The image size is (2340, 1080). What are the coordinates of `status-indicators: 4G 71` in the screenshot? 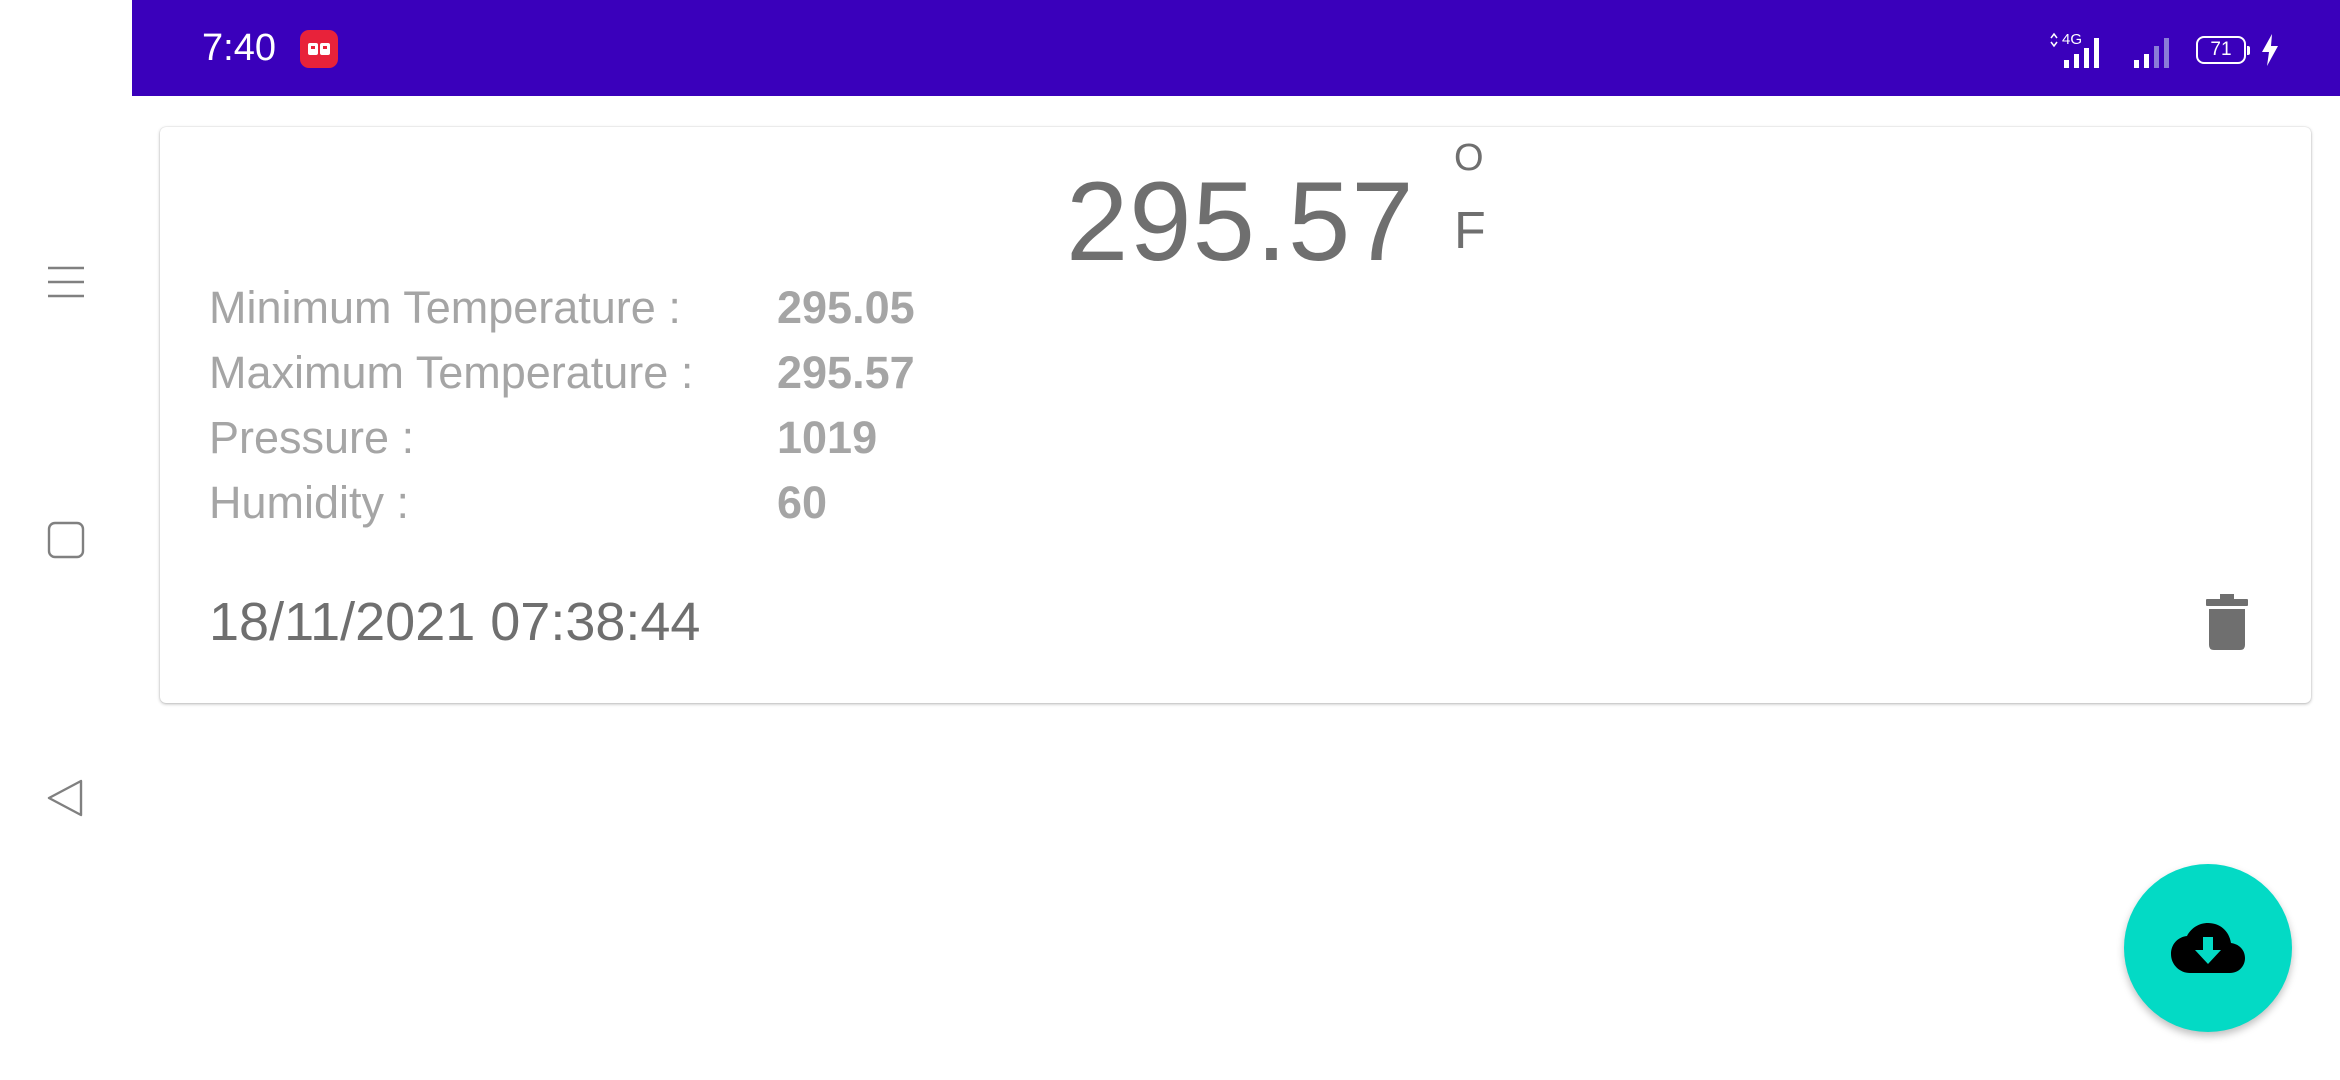 It's located at (2164, 50).